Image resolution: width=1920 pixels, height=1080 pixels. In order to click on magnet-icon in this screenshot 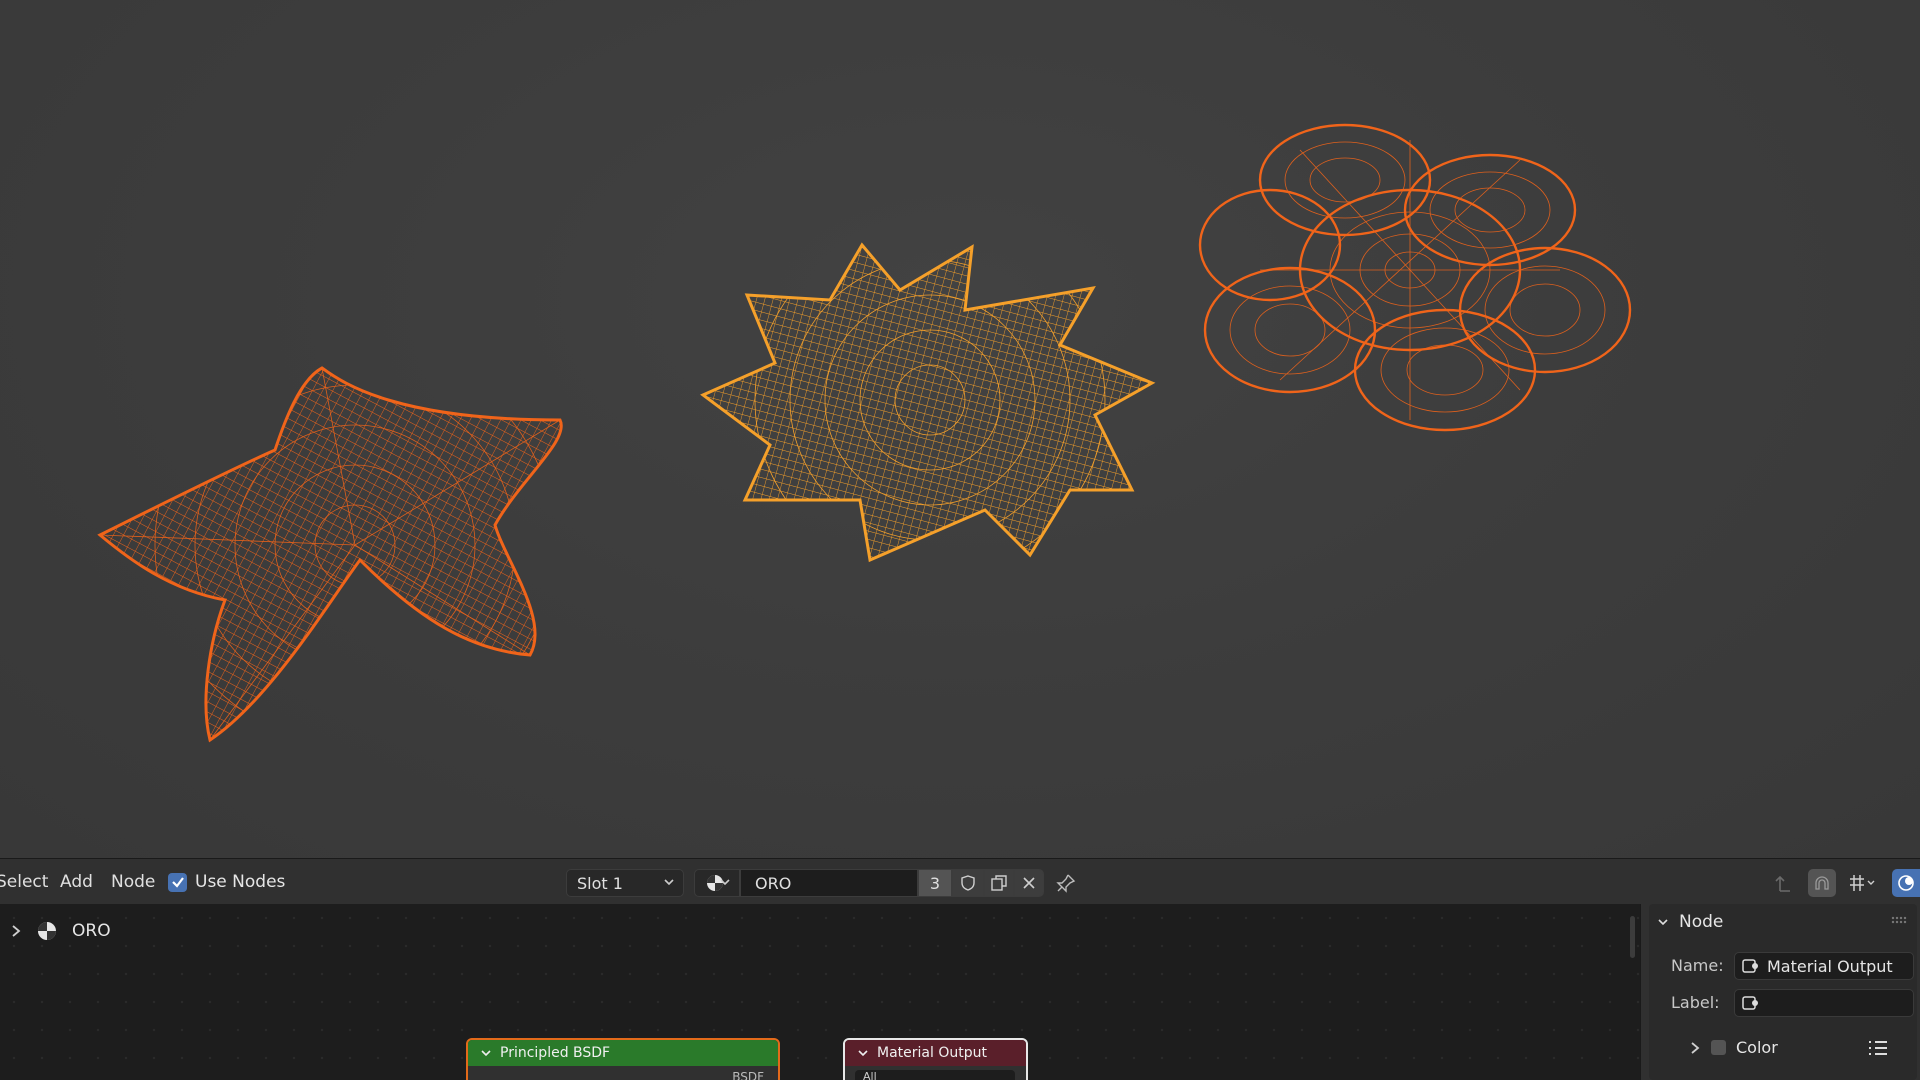, I will do `click(1822, 883)`.